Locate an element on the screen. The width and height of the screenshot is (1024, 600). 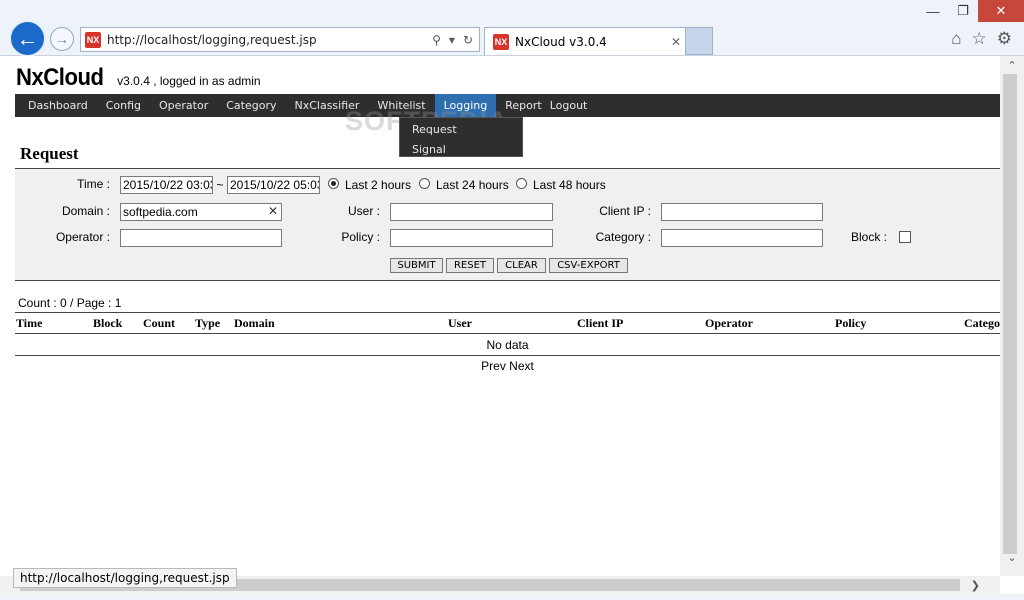
policy-label: Policy : is located at coordinates (360, 237).